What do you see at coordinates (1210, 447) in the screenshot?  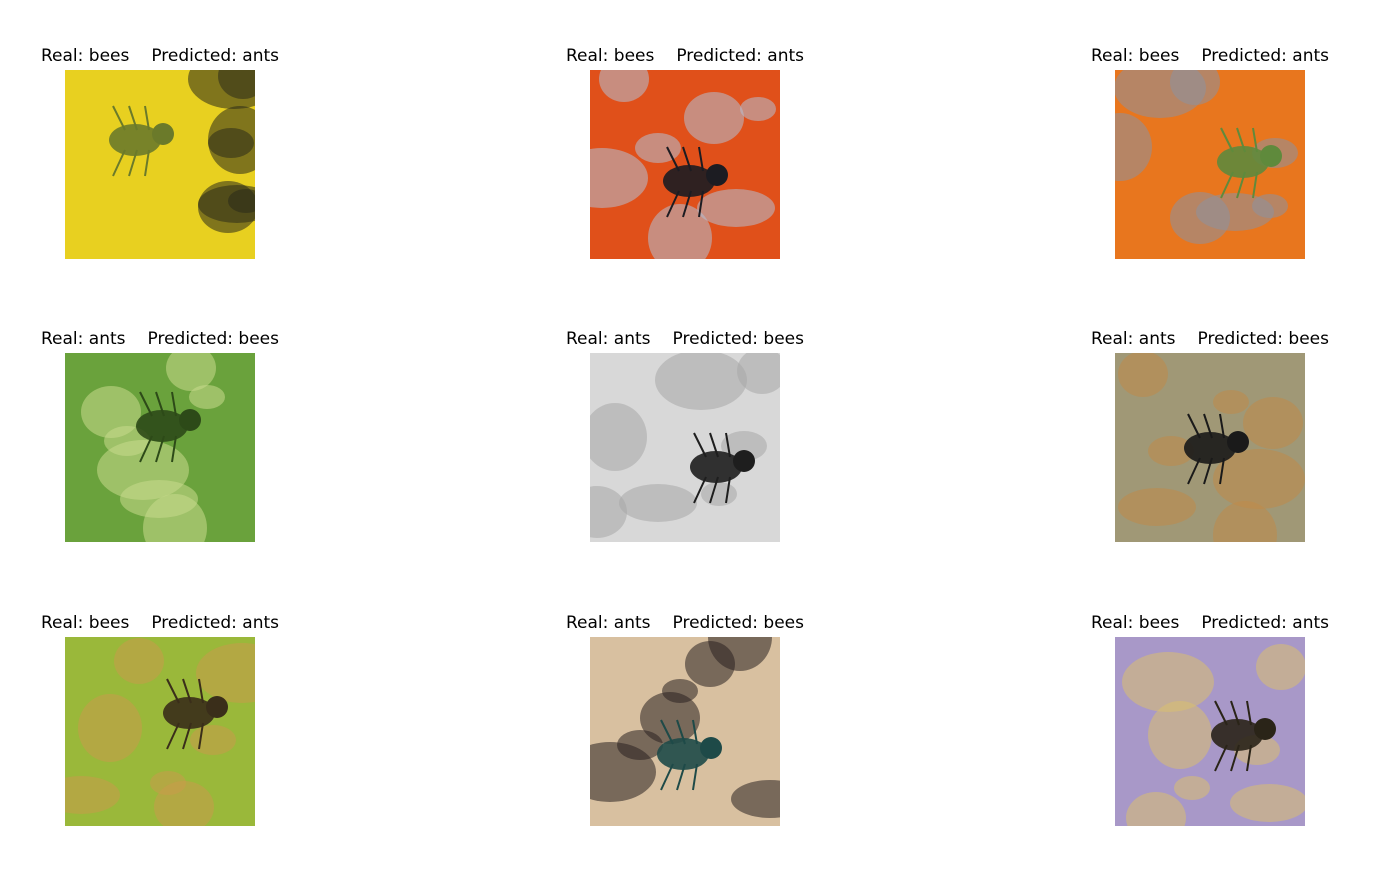 I see `spider-on-leaf-image` at bounding box center [1210, 447].